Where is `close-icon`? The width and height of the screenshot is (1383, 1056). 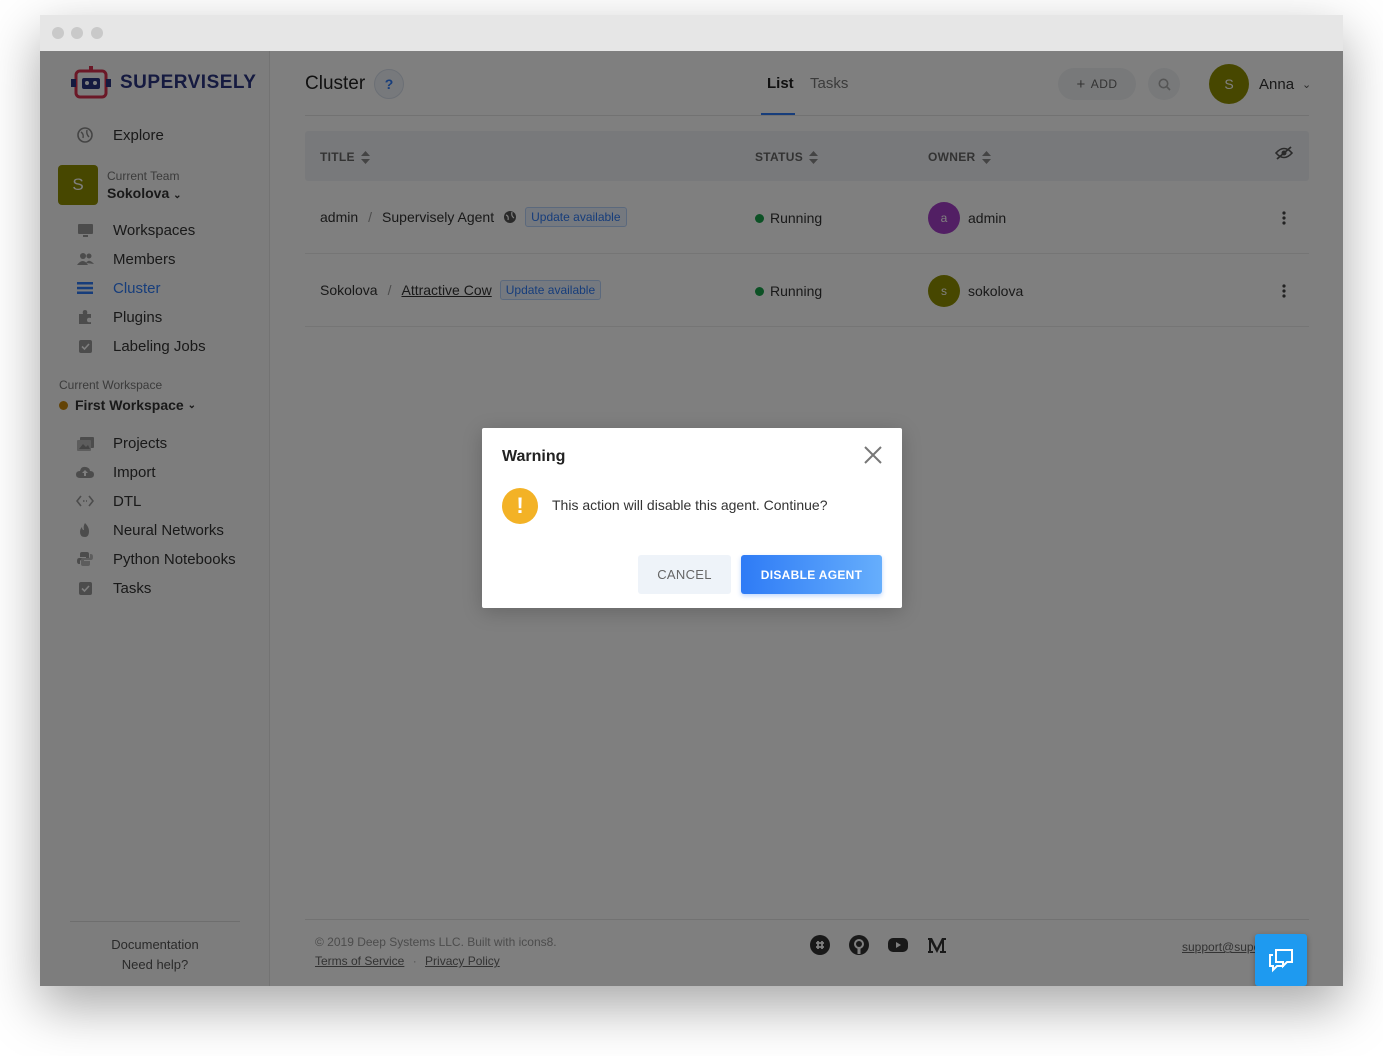 close-icon is located at coordinates (873, 455).